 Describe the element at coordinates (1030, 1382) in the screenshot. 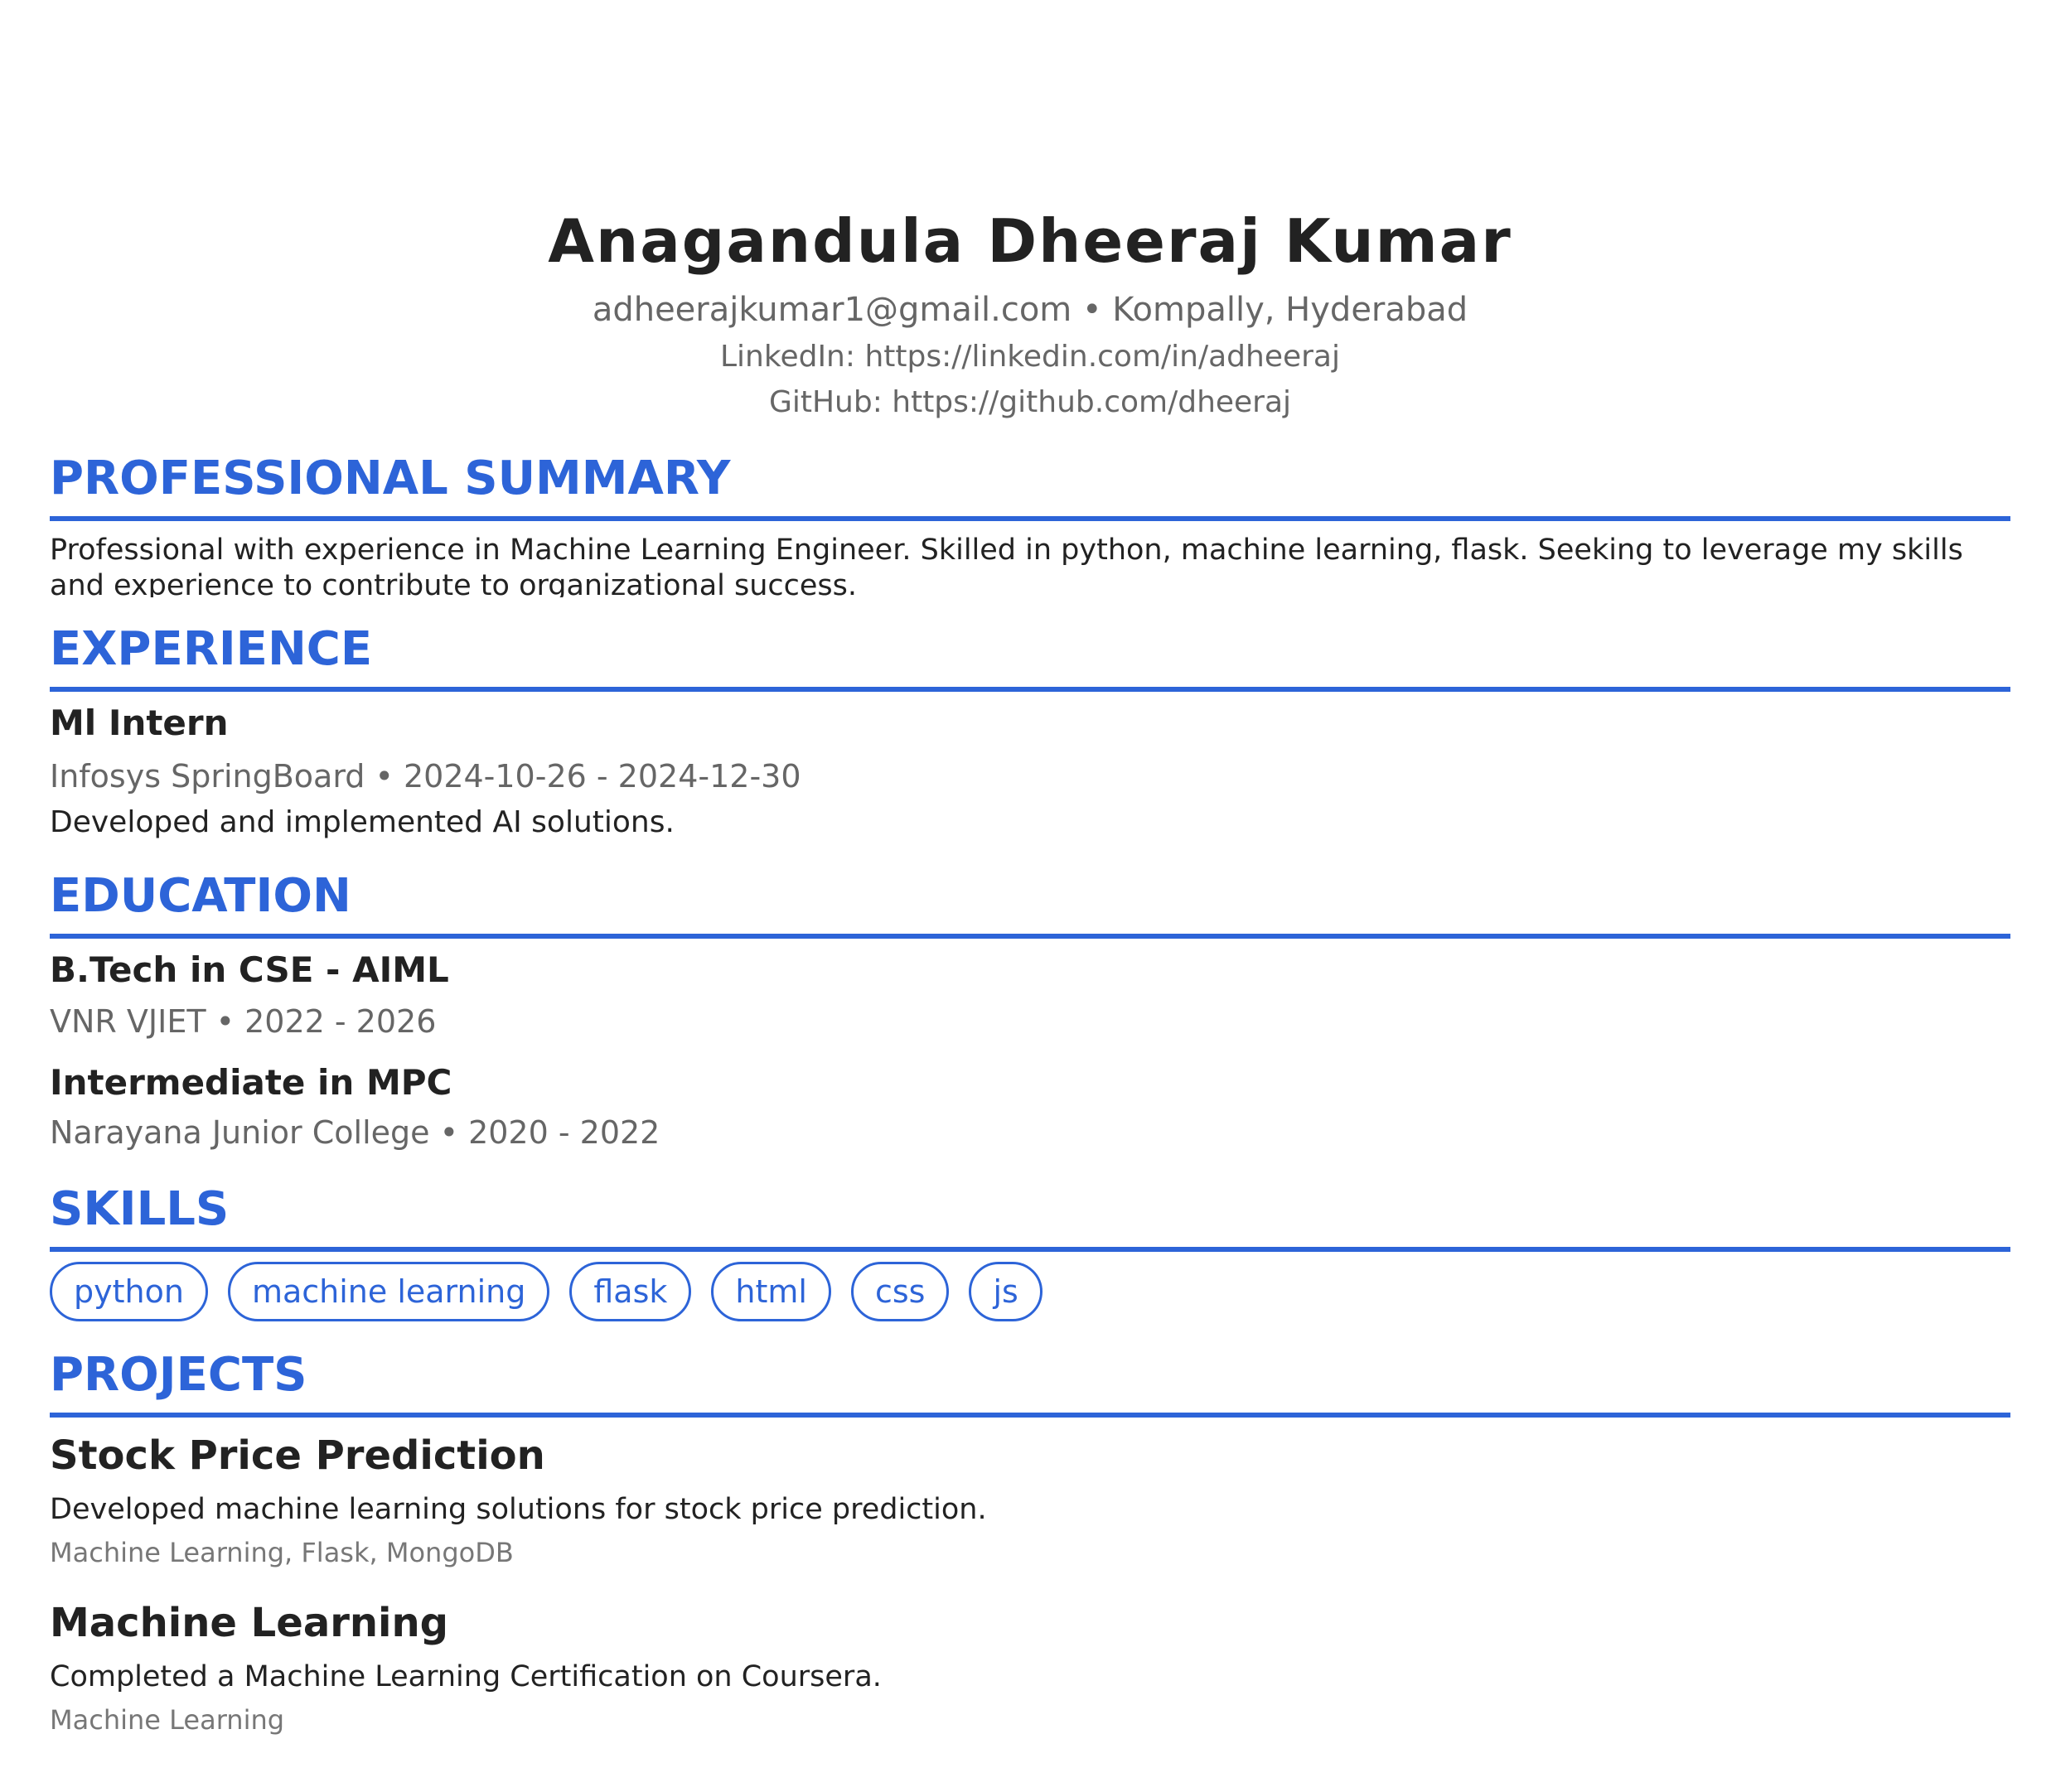

I see `section-title-projects: PROJECTS` at that location.